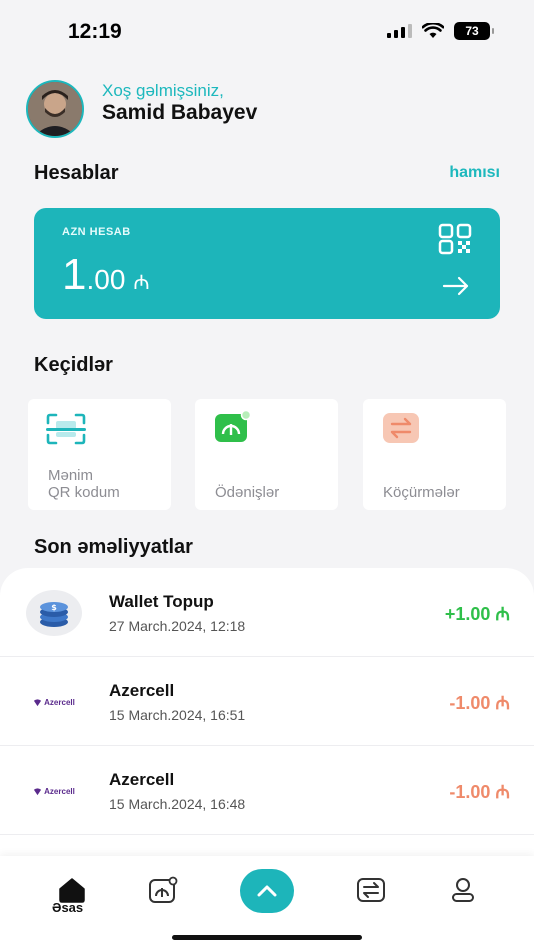 This screenshot has height=950, width=534. Describe the element at coordinates (434, 454) in the screenshot. I see `shortcut-transfers: Köçürmələr` at that location.